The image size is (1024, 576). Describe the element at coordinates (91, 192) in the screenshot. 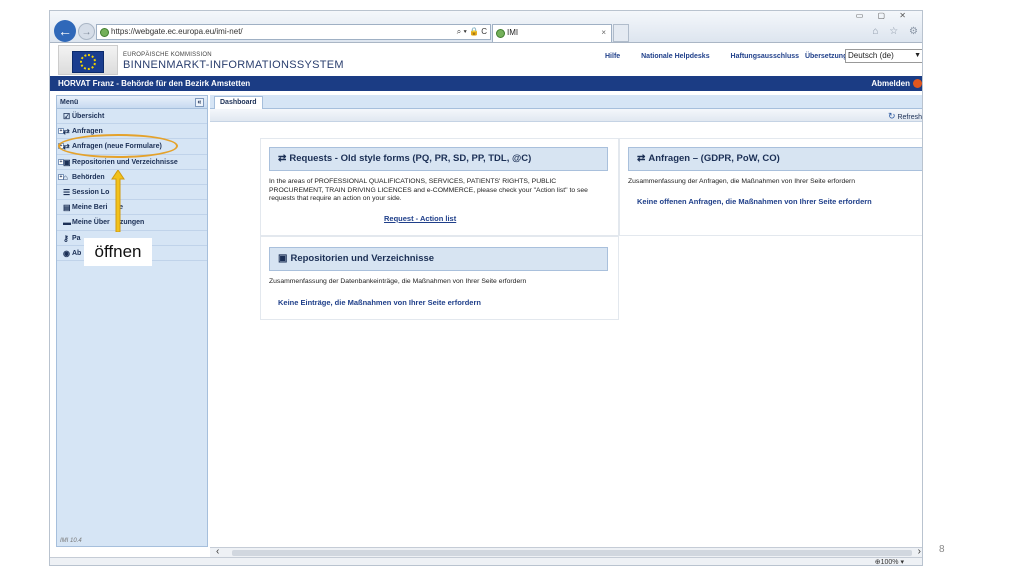

I see `sidebar-item-label: Session Lo` at that location.